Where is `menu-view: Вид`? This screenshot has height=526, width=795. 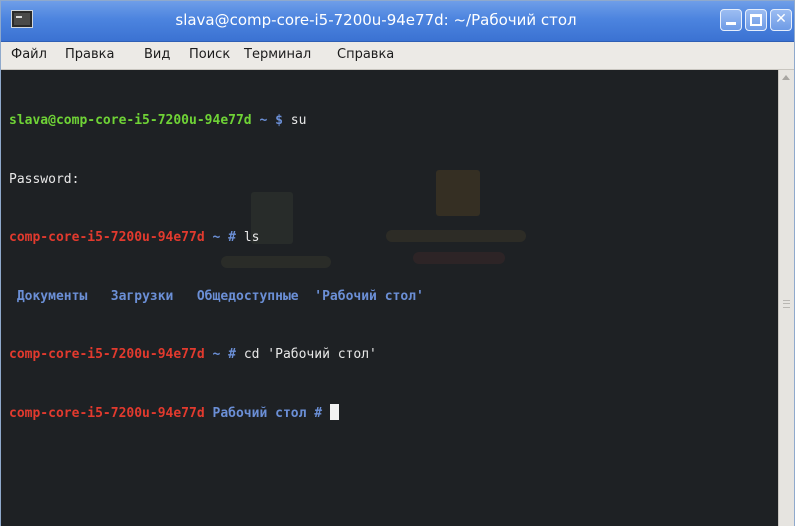 menu-view: Вид is located at coordinates (157, 54).